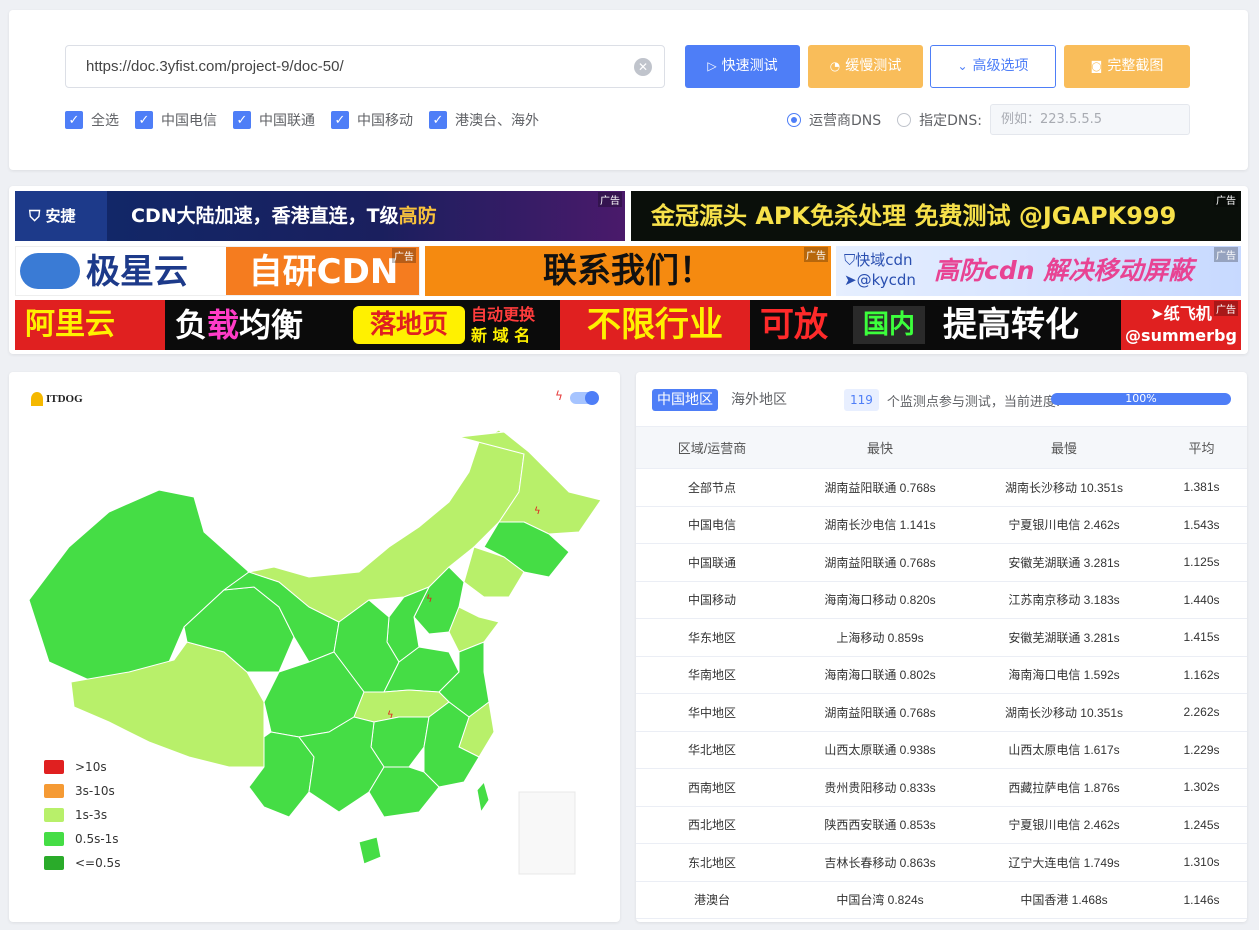 This screenshot has height=930, width=1259. Describe the element at coordinates (886, 280) in the screenshot. I see `ad-handle: @kycdn` at that location.